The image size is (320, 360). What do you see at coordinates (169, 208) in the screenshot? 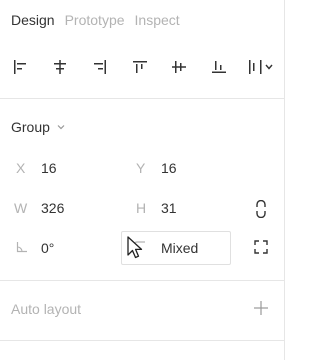
I see `height-input: 31` at bounding box center [169, 208].